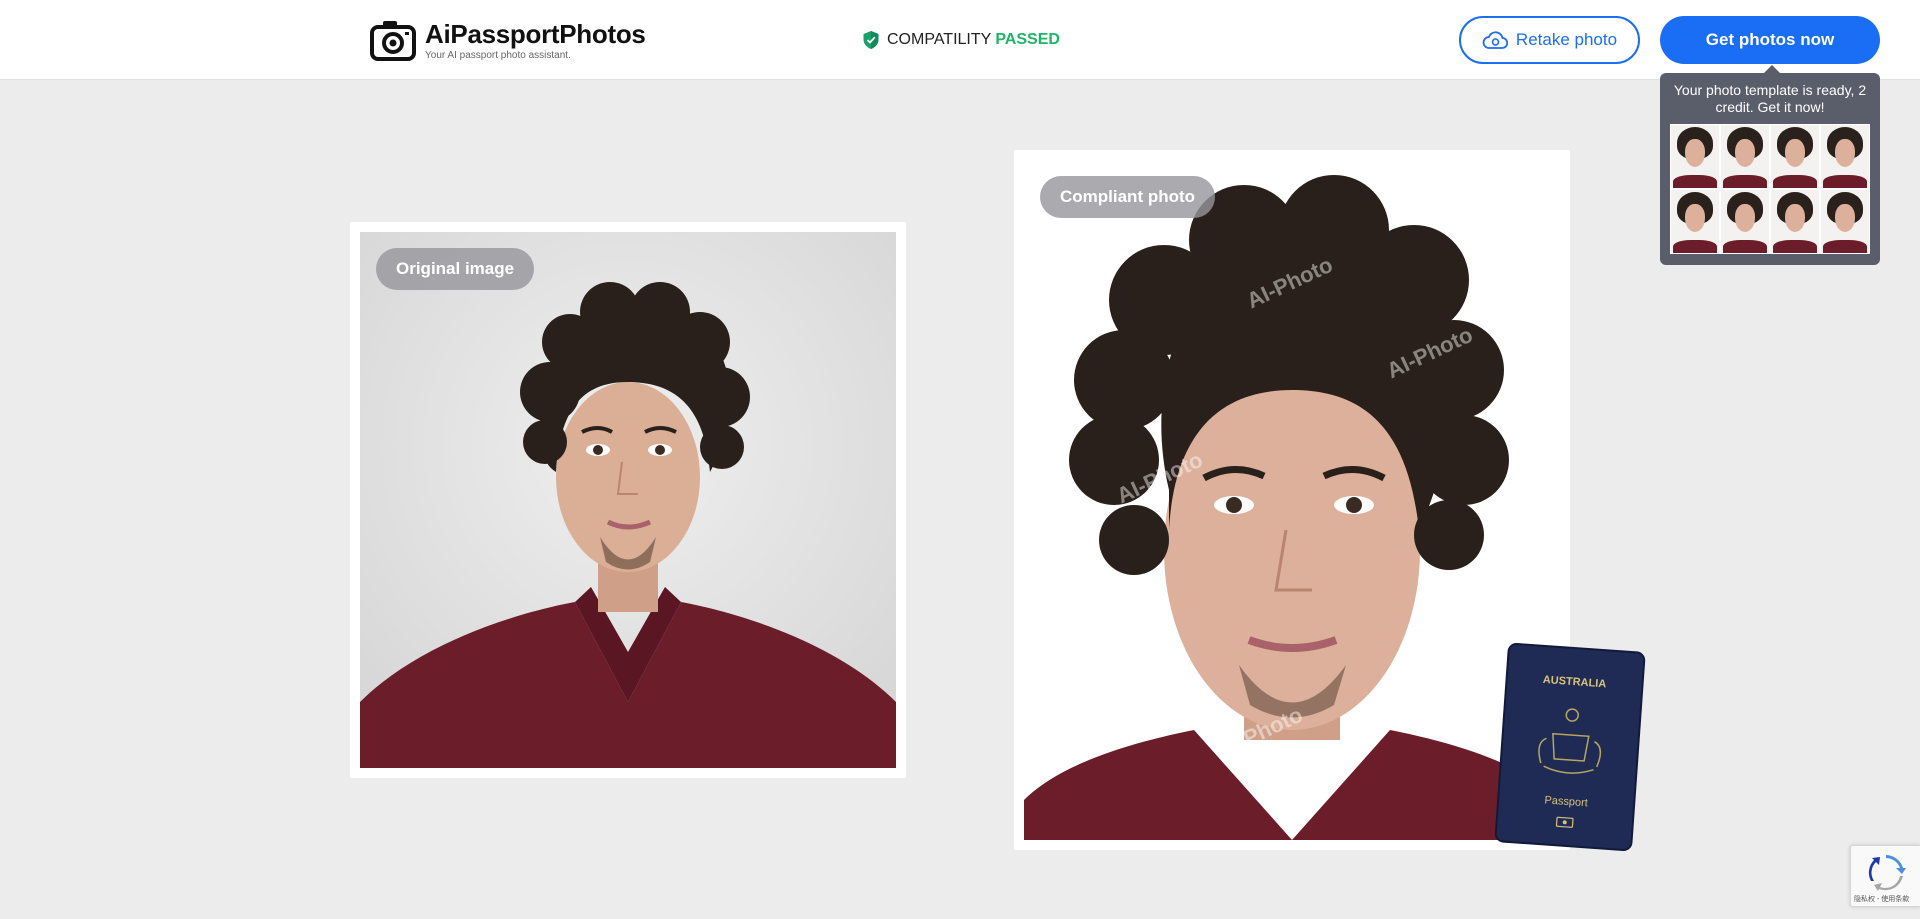  Describe the element at coordinates (1887, 873) in the screenshot. I see `recaptcha-icon` at that location.